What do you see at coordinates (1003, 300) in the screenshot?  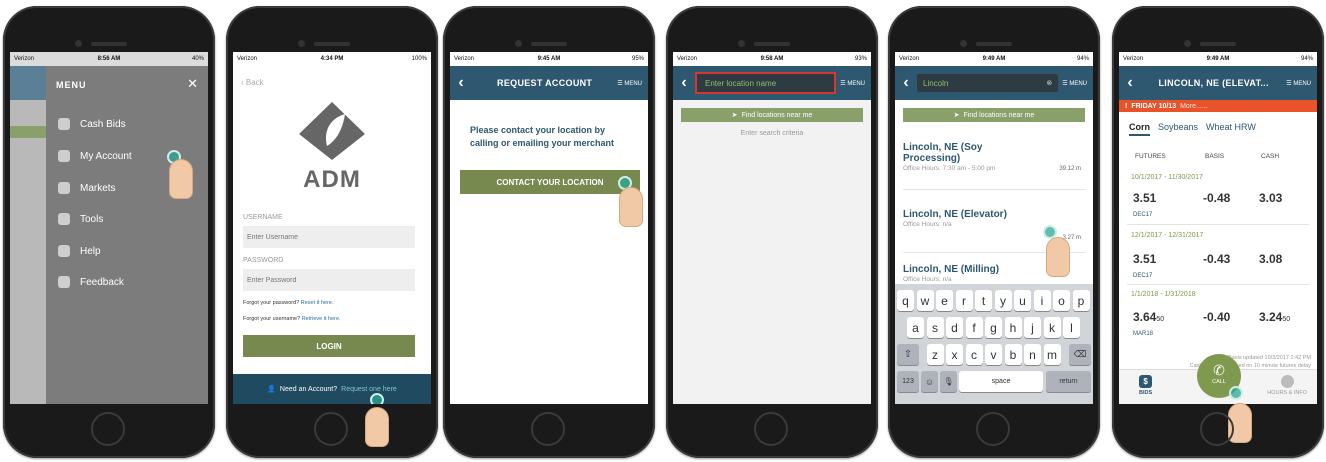 I see `key: y` at bounding box center [1003, 300].